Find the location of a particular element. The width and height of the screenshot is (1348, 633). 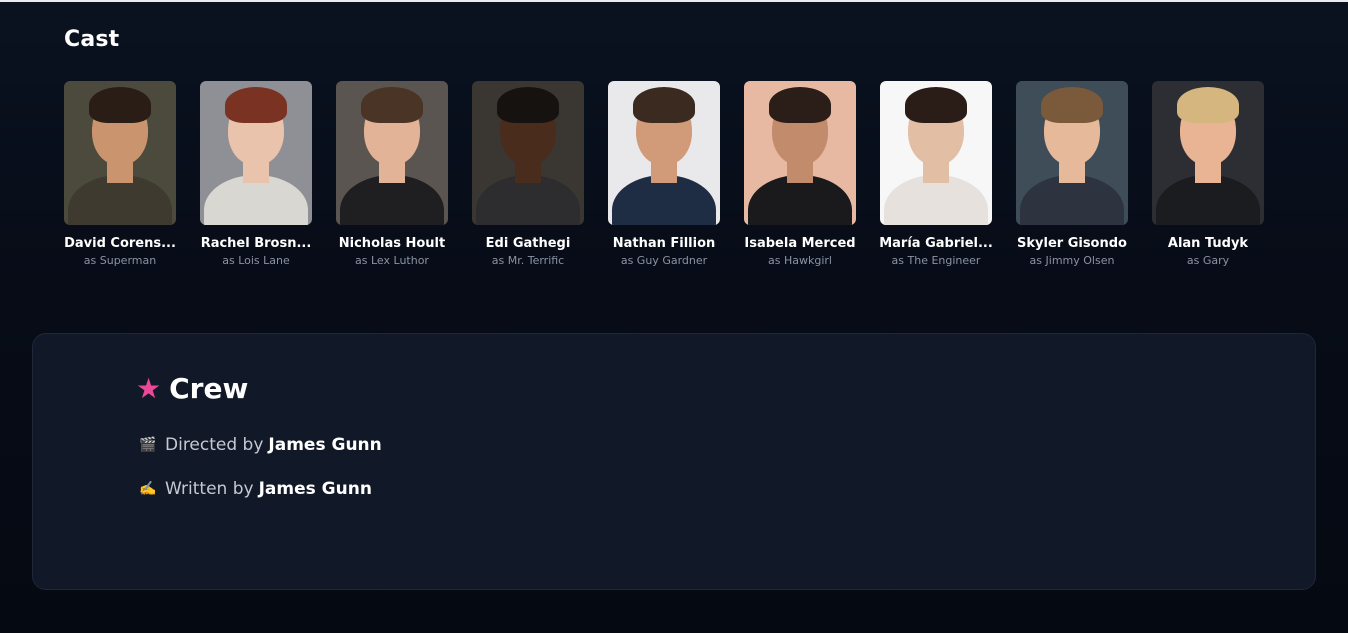

cast-member-role: as Gary is located at coordinates (1208, 260).